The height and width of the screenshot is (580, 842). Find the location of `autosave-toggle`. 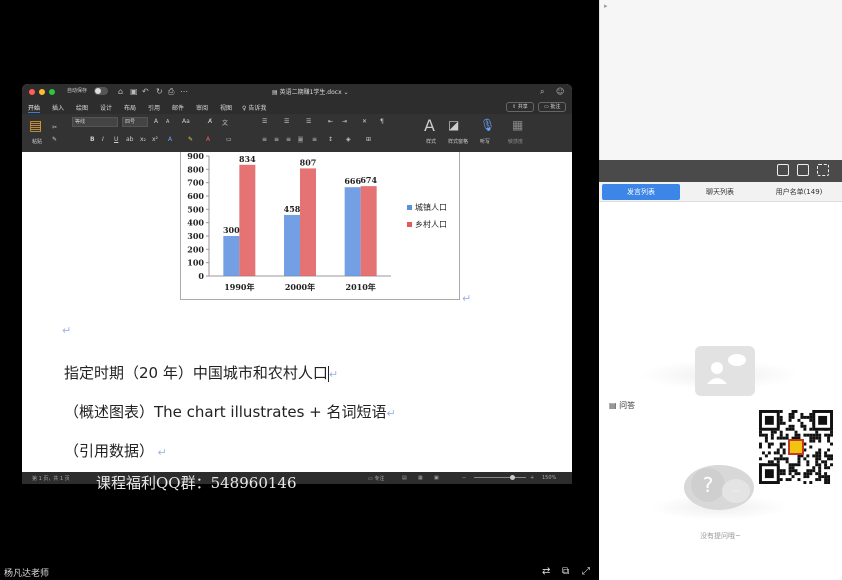

autosave-toggle is located at coordinates (101, 91).